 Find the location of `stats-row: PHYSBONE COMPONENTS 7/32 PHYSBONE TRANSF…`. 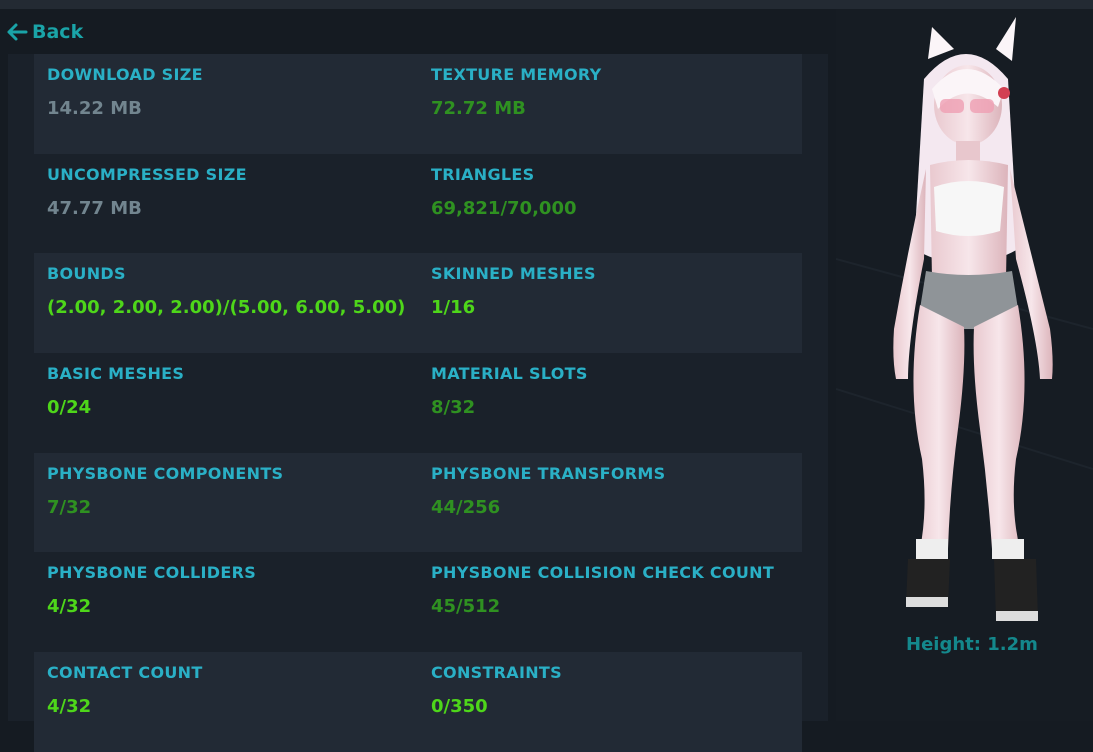

stats-row: PHYSBONE COMPONENTS 7/32 PHYSBONE TRANSF… is located at coordinates (418, 502).